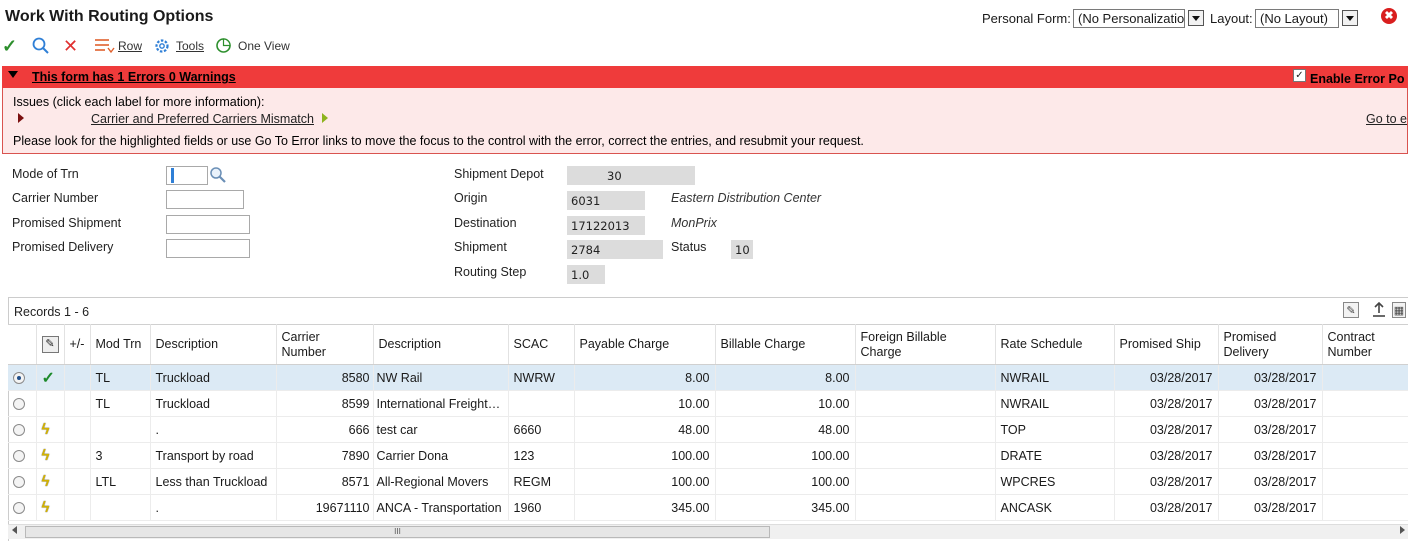 Image resolution: width=1408 pixels, height=541 pixels. What do you see at coordinates (77, 344) in the screenshot?
I see `grid-column-header: +/-` at bounding box center [77, 344].